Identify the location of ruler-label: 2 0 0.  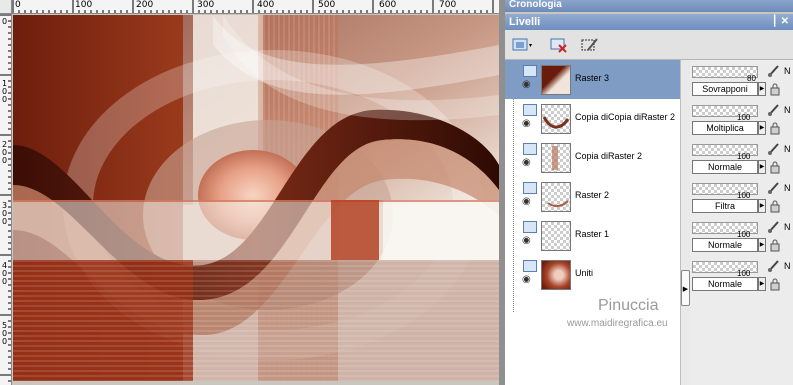
(5, 152).